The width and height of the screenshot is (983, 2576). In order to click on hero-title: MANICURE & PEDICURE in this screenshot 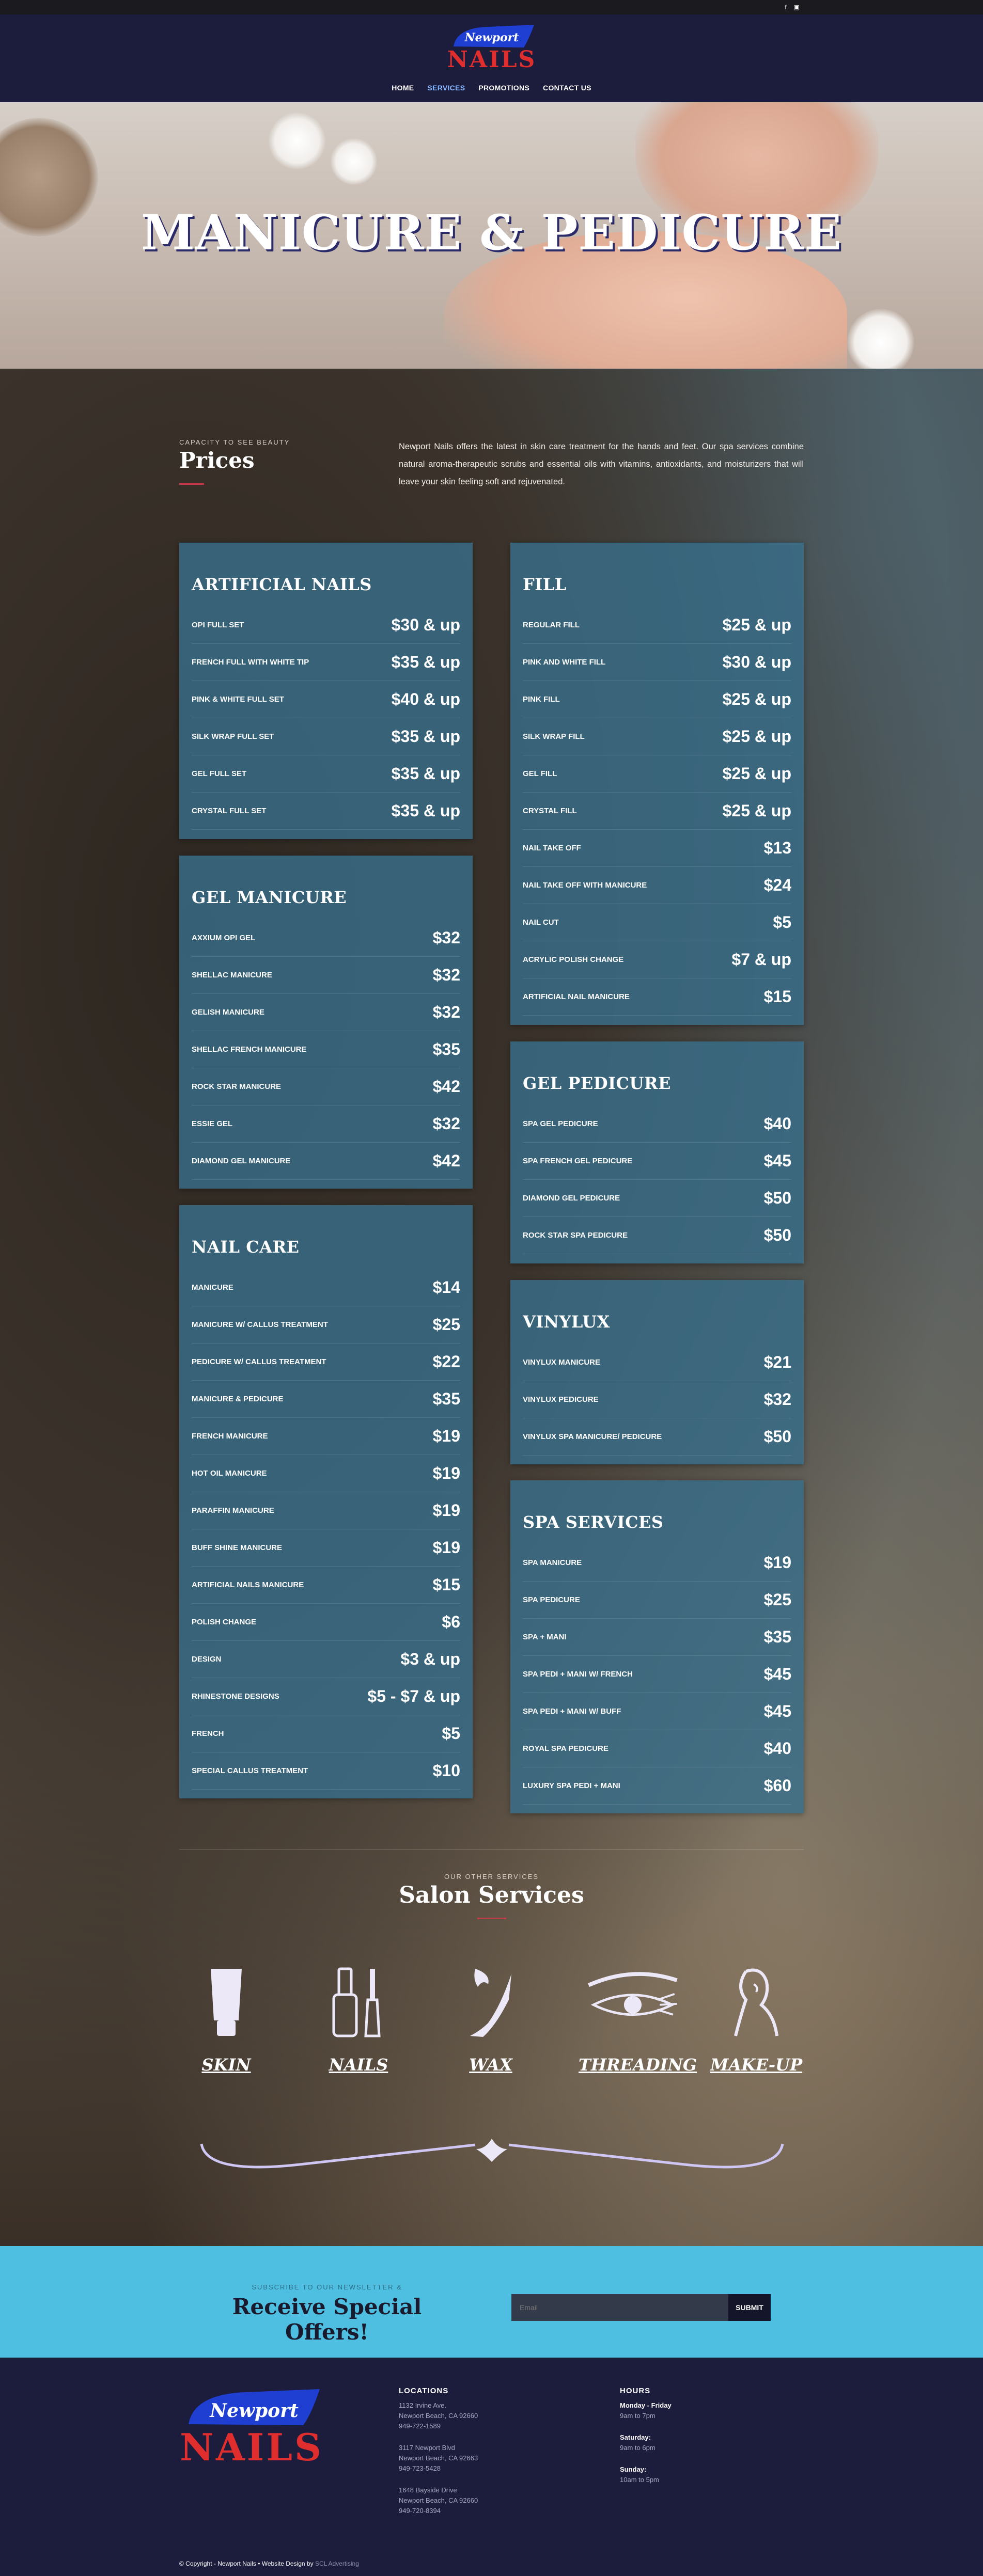, I will do `click(491, 232)`.